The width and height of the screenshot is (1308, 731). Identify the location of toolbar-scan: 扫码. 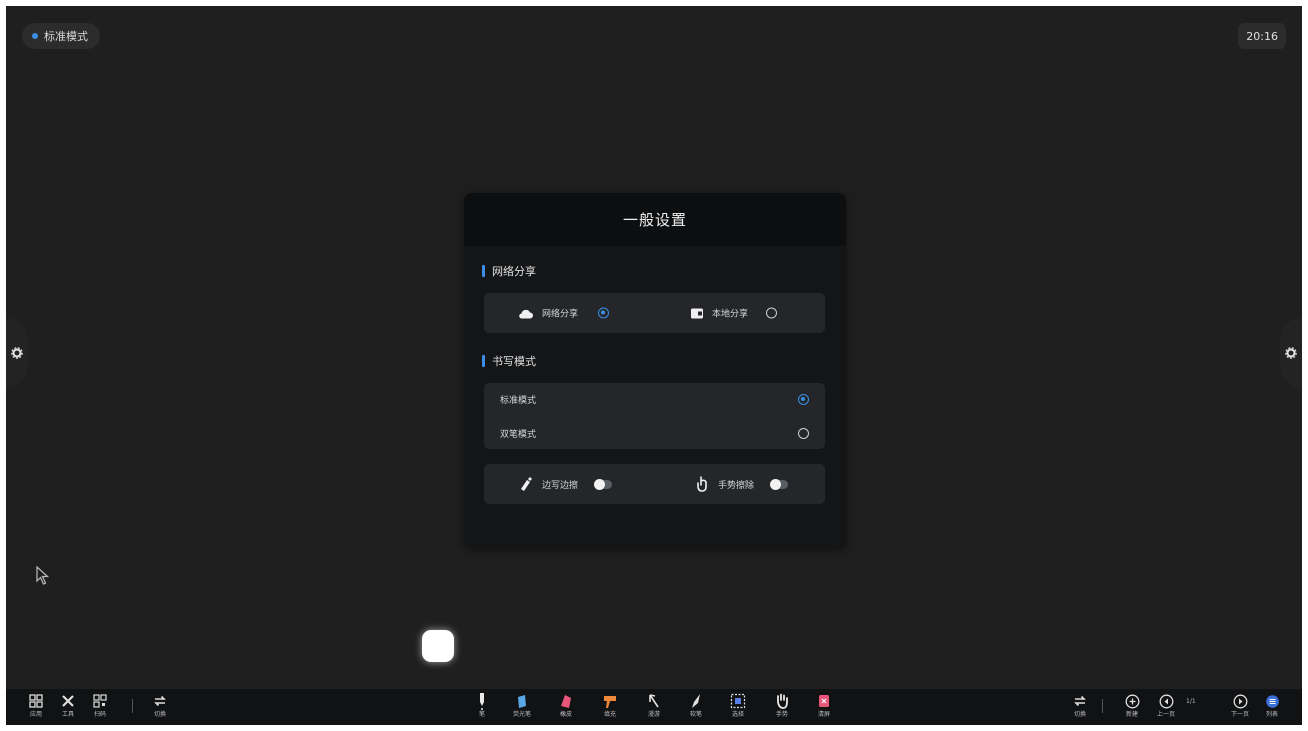
(100, 705).